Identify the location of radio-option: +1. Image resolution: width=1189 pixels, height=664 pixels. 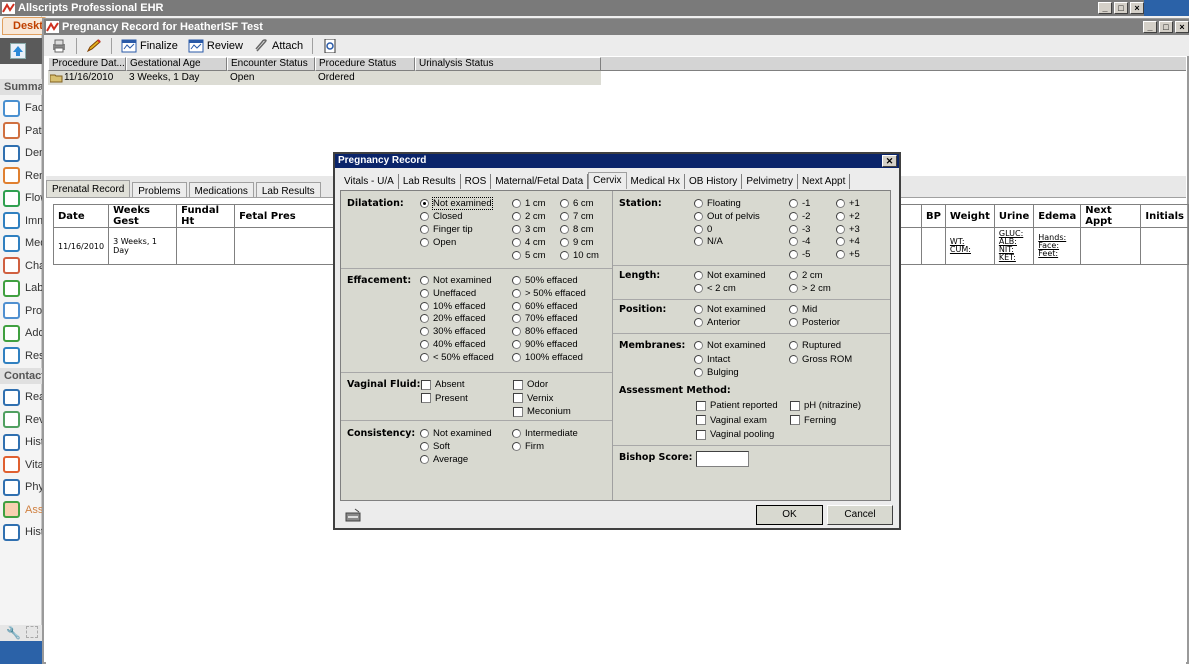
(848, 203).